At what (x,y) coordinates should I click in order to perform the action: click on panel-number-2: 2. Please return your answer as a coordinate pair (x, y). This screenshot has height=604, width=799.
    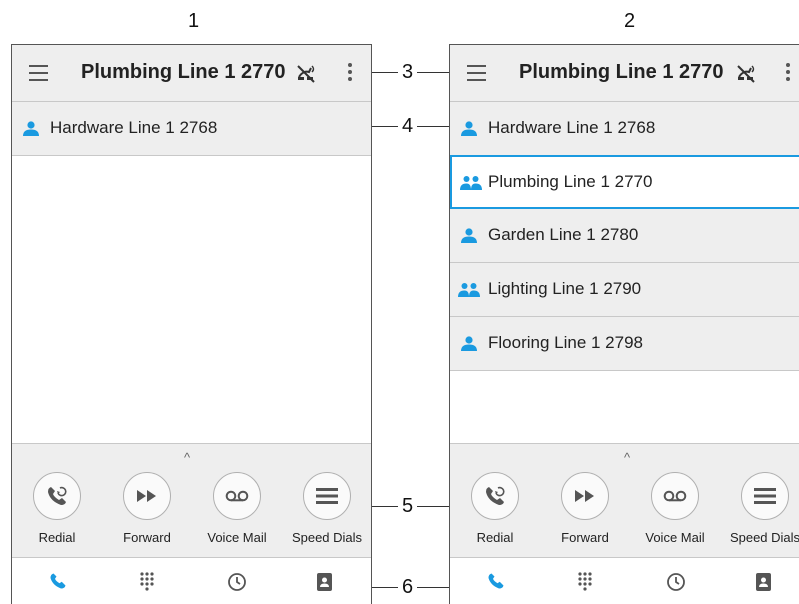
    Looking at the image, I should click on (630, 21).